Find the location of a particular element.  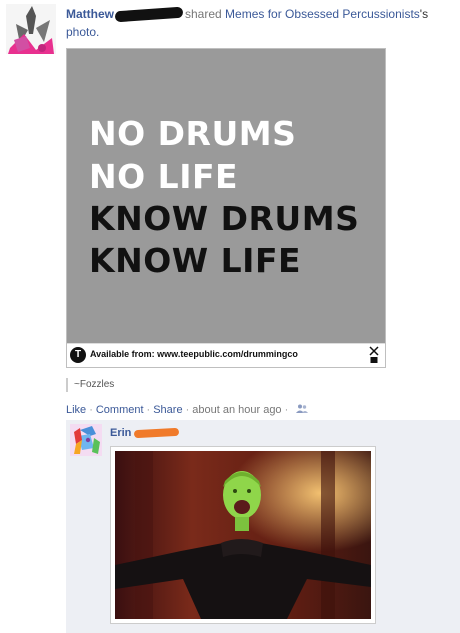

comment-link: Comment is located at coordinates (120, 410).